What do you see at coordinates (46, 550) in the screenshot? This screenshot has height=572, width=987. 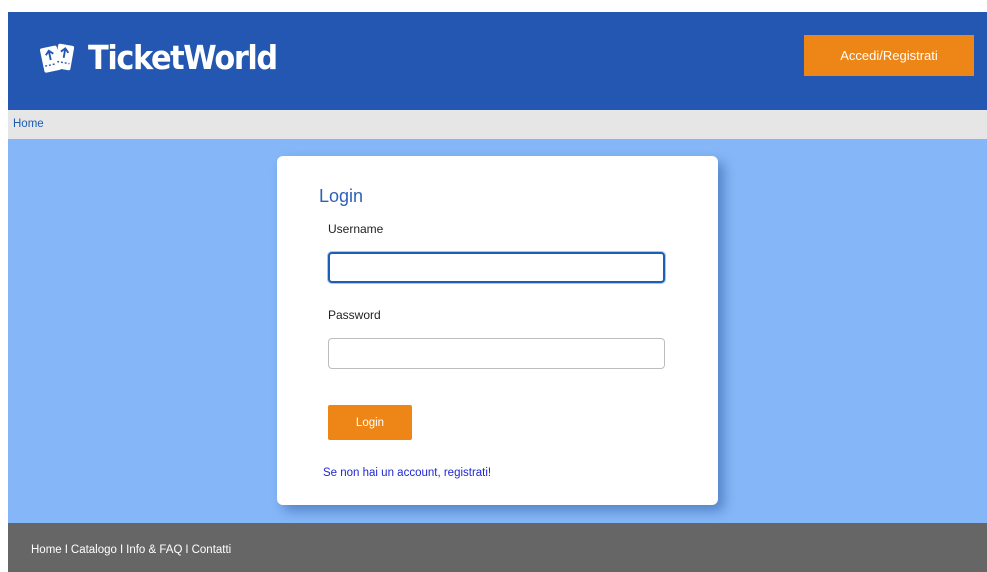 I see `footer-link-home: Home` at bounding box center [46, 550].